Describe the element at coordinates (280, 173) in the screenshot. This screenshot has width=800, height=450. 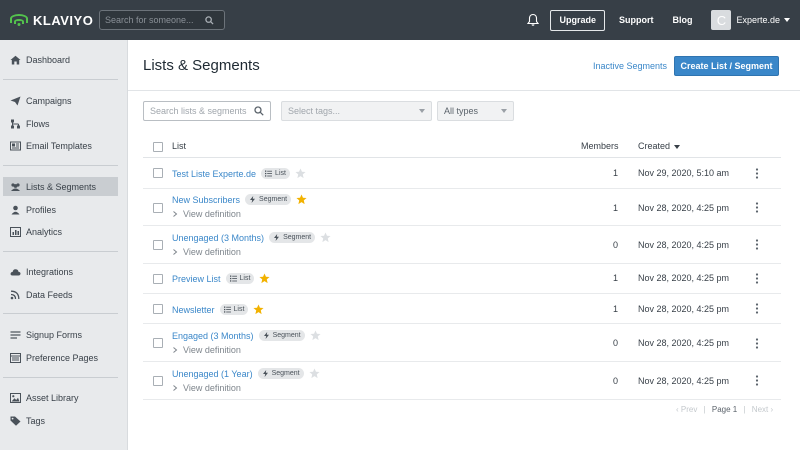
I see `type-badge-label: List` at that location.